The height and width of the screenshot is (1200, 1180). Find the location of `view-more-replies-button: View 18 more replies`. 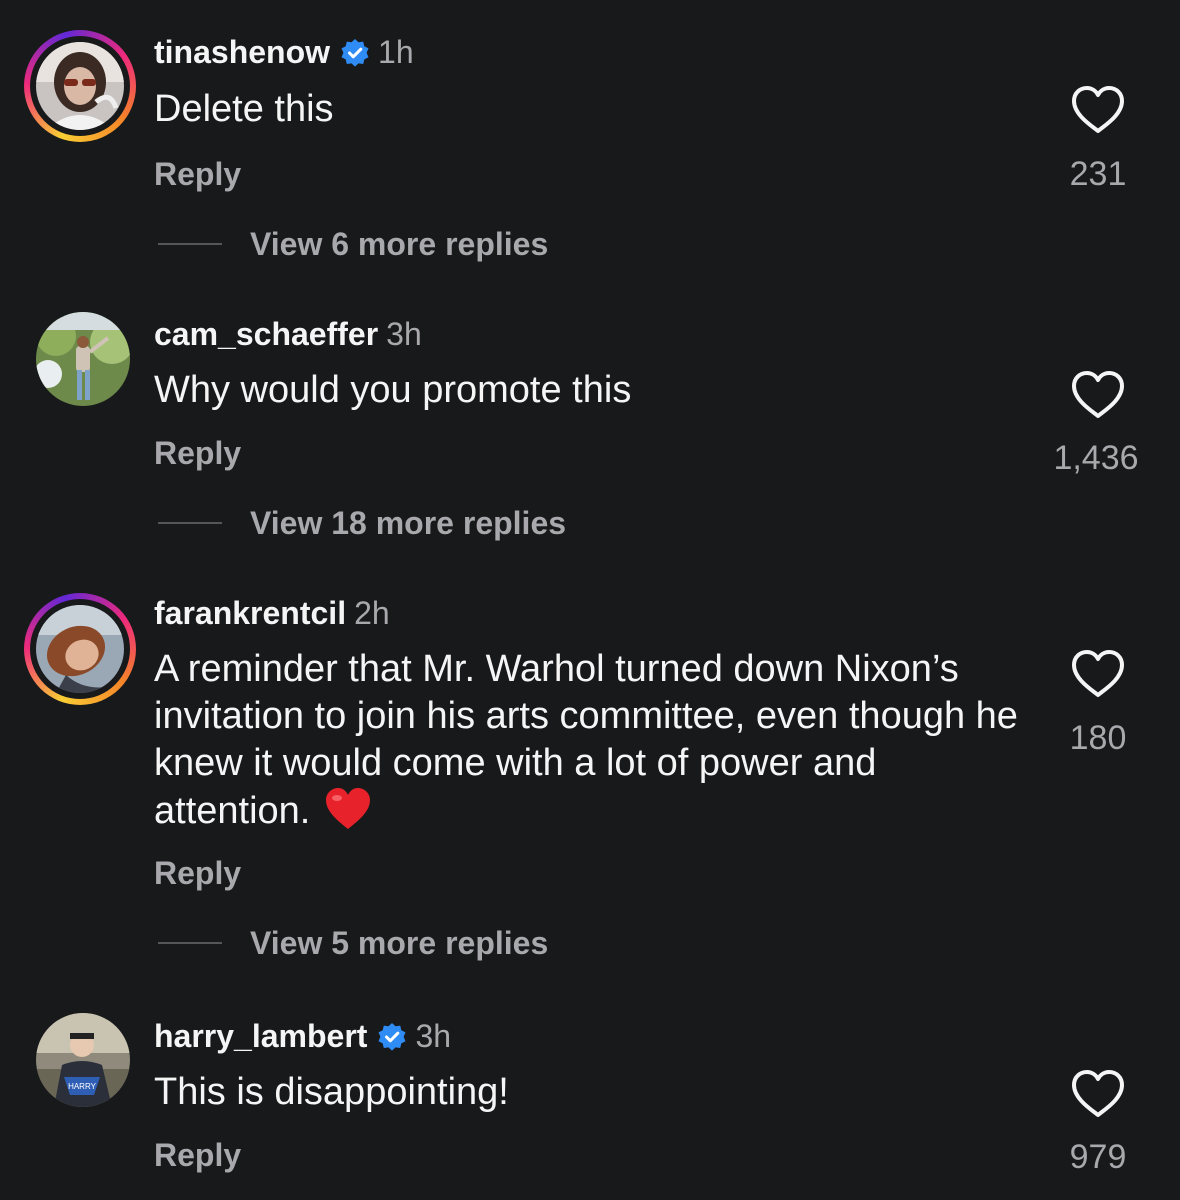

view-more-replies-button: View 18 more replies is located at coordinates (362, 523).